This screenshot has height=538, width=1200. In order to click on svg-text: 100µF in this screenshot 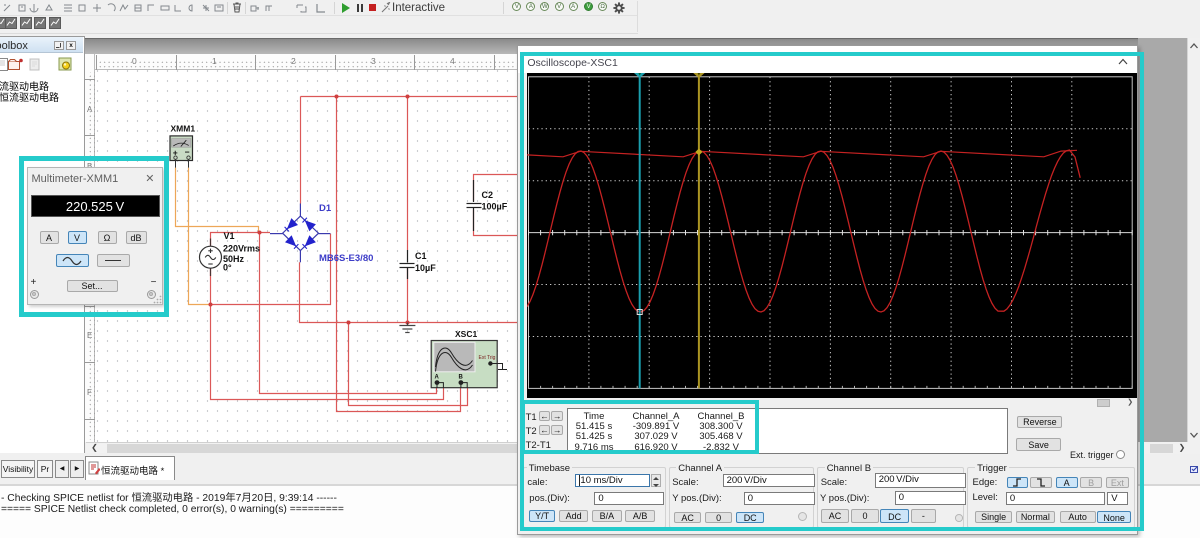, I will do `click(495, 207)`.